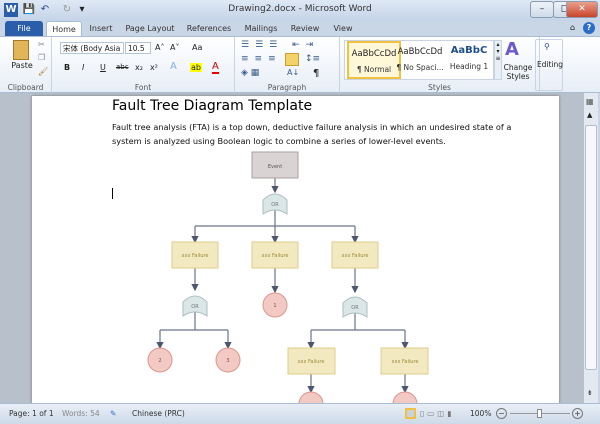 This screenshot has height=424, width=600. I want to click on scroll-up-arrow: ▲, so click(589, 115).